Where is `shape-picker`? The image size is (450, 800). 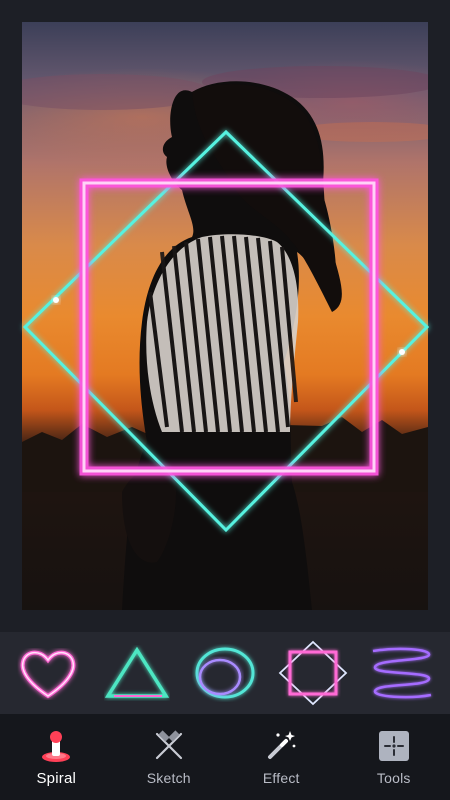 shape-picker is located at coordinates (225, 673).